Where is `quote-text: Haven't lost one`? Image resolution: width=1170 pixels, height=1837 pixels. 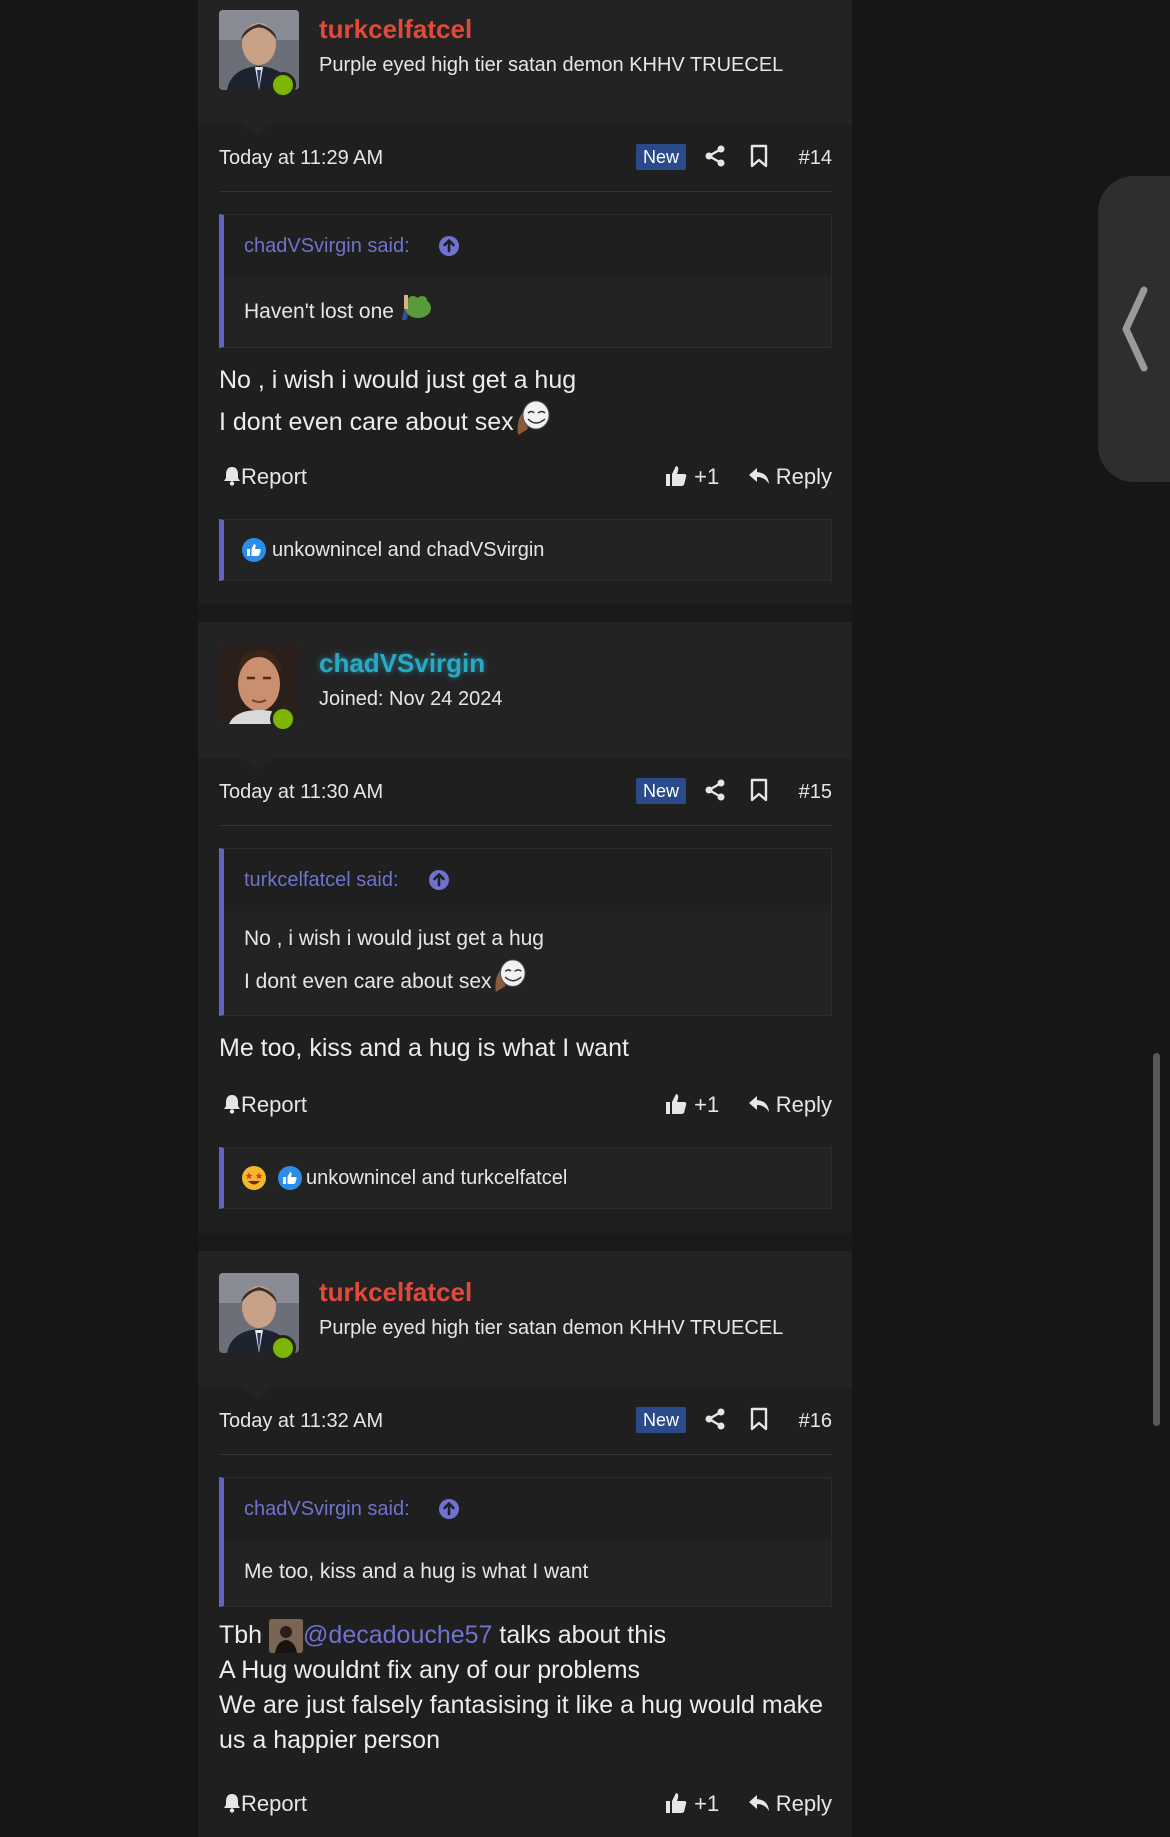 quote-text: Haven't lost one is located at coordinates (319, 312).